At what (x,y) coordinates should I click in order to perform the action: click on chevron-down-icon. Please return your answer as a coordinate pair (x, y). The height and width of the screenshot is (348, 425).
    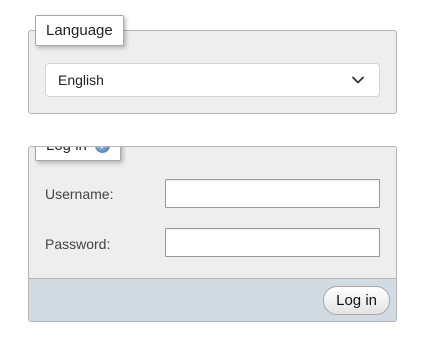
    Looking at the image, I should click on (358, 80).